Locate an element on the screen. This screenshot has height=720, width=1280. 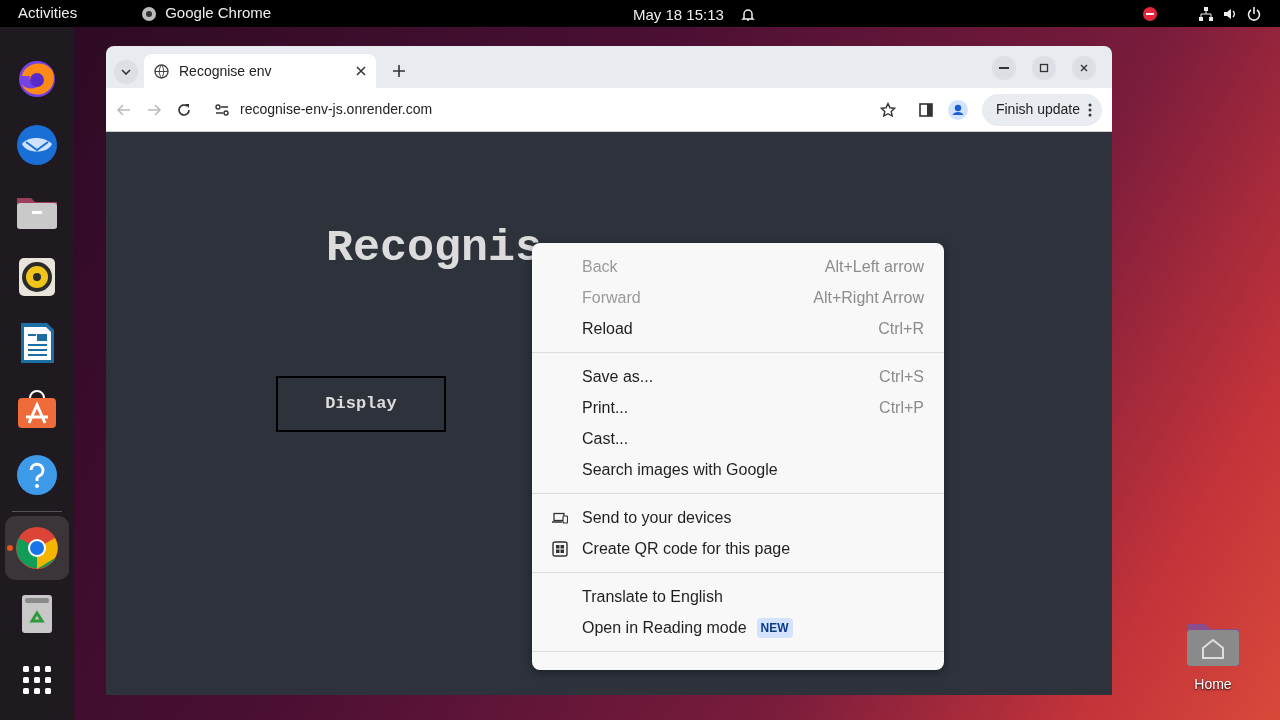
minimize-button is located at coordinates (1004, 68).